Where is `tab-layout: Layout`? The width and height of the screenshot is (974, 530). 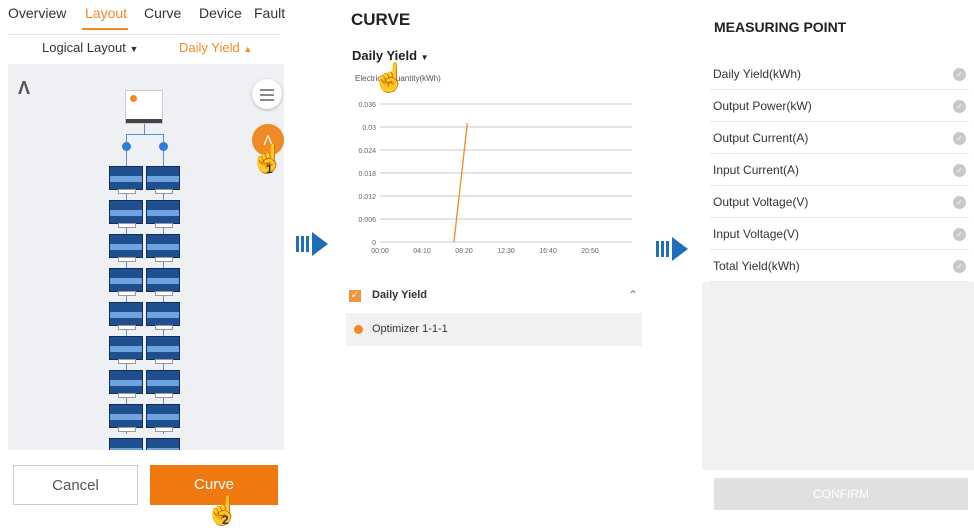
tab-layout: Layout is located at coordinates (106, 13).